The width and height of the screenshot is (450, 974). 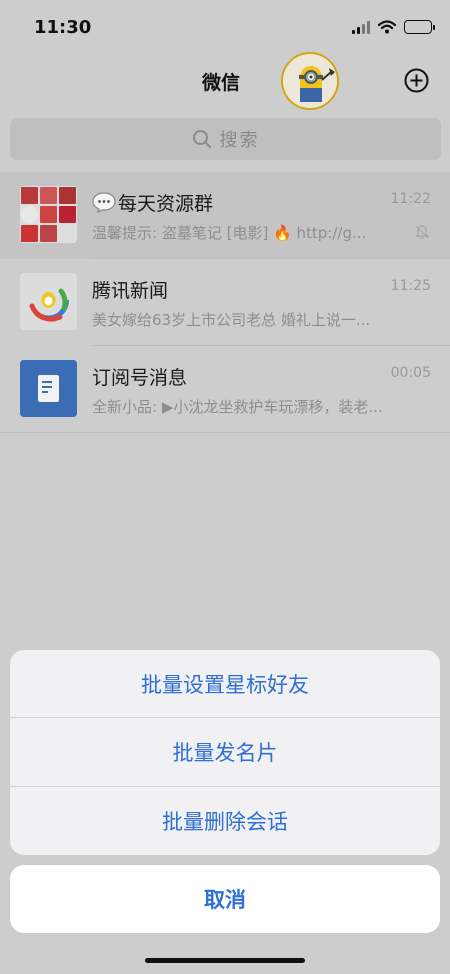 What do you see at coordinates (225, 25) in the screenshot?
I see `status-bar: 11:30` at bounding box center [225, 25].